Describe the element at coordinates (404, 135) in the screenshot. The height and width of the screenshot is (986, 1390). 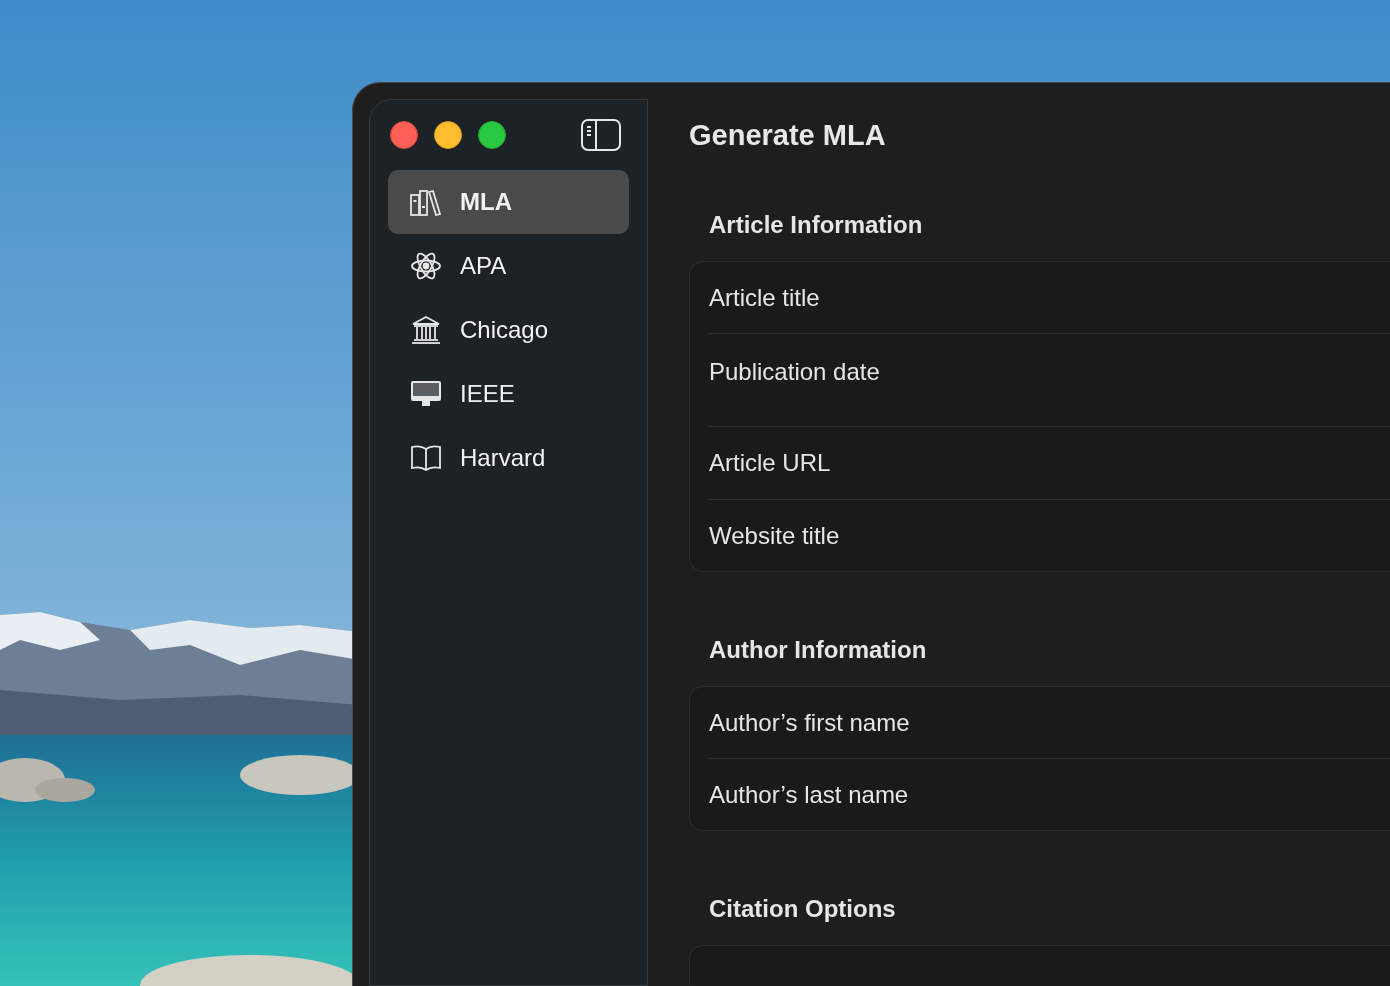
I see `close-button` at that location.